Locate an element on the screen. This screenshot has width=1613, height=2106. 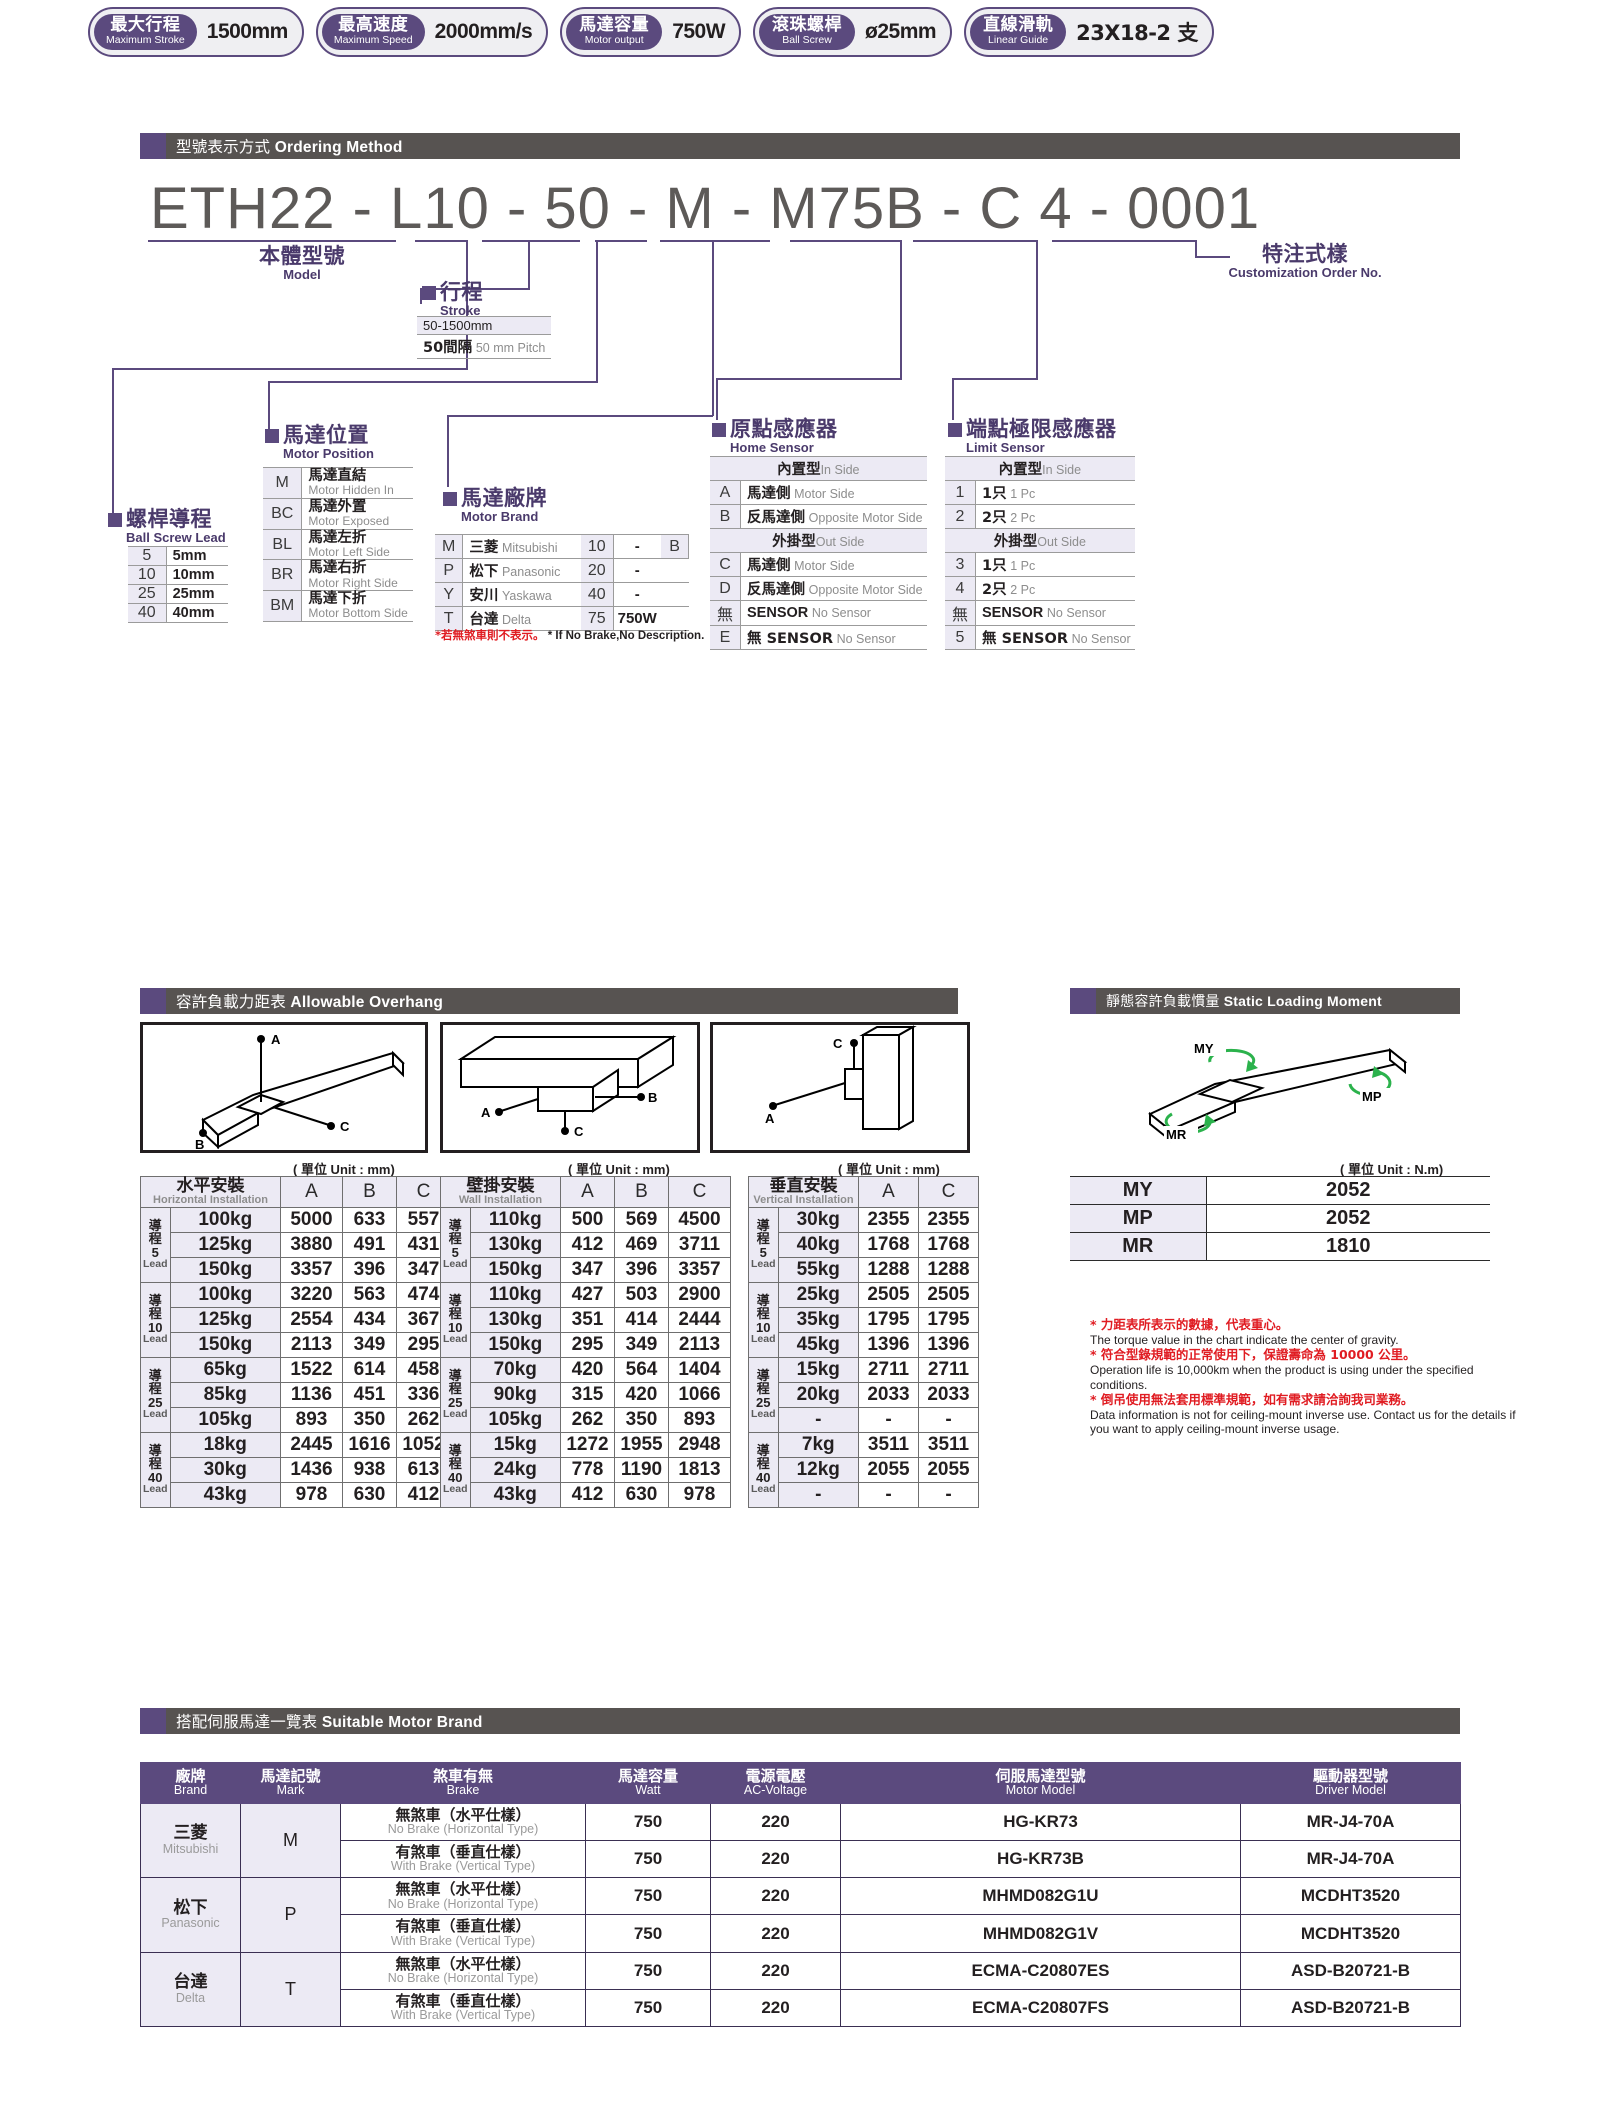
limit-sensor-cn: 1只 is located at coordinates (994, 566).